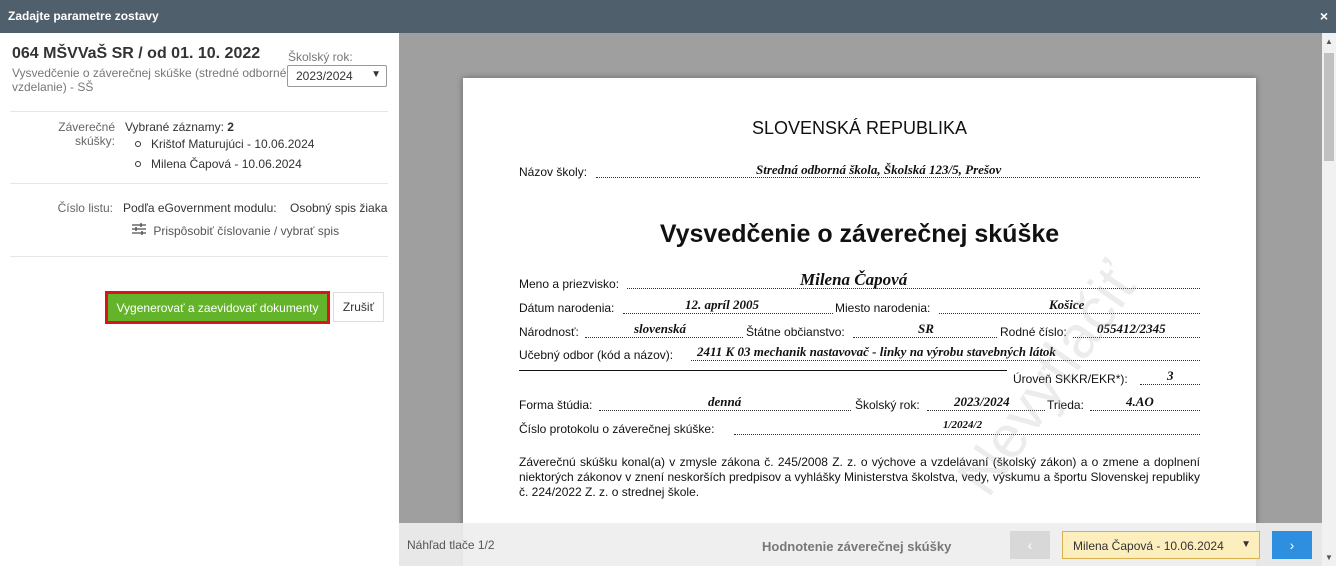 This screenshot has height=566, width=1336. What do you see at coordinates (233, 144) in the screenshot?
I see `record-label: Krištof Maturujúci - 10.06.2024` at bounding box center [233, 144].